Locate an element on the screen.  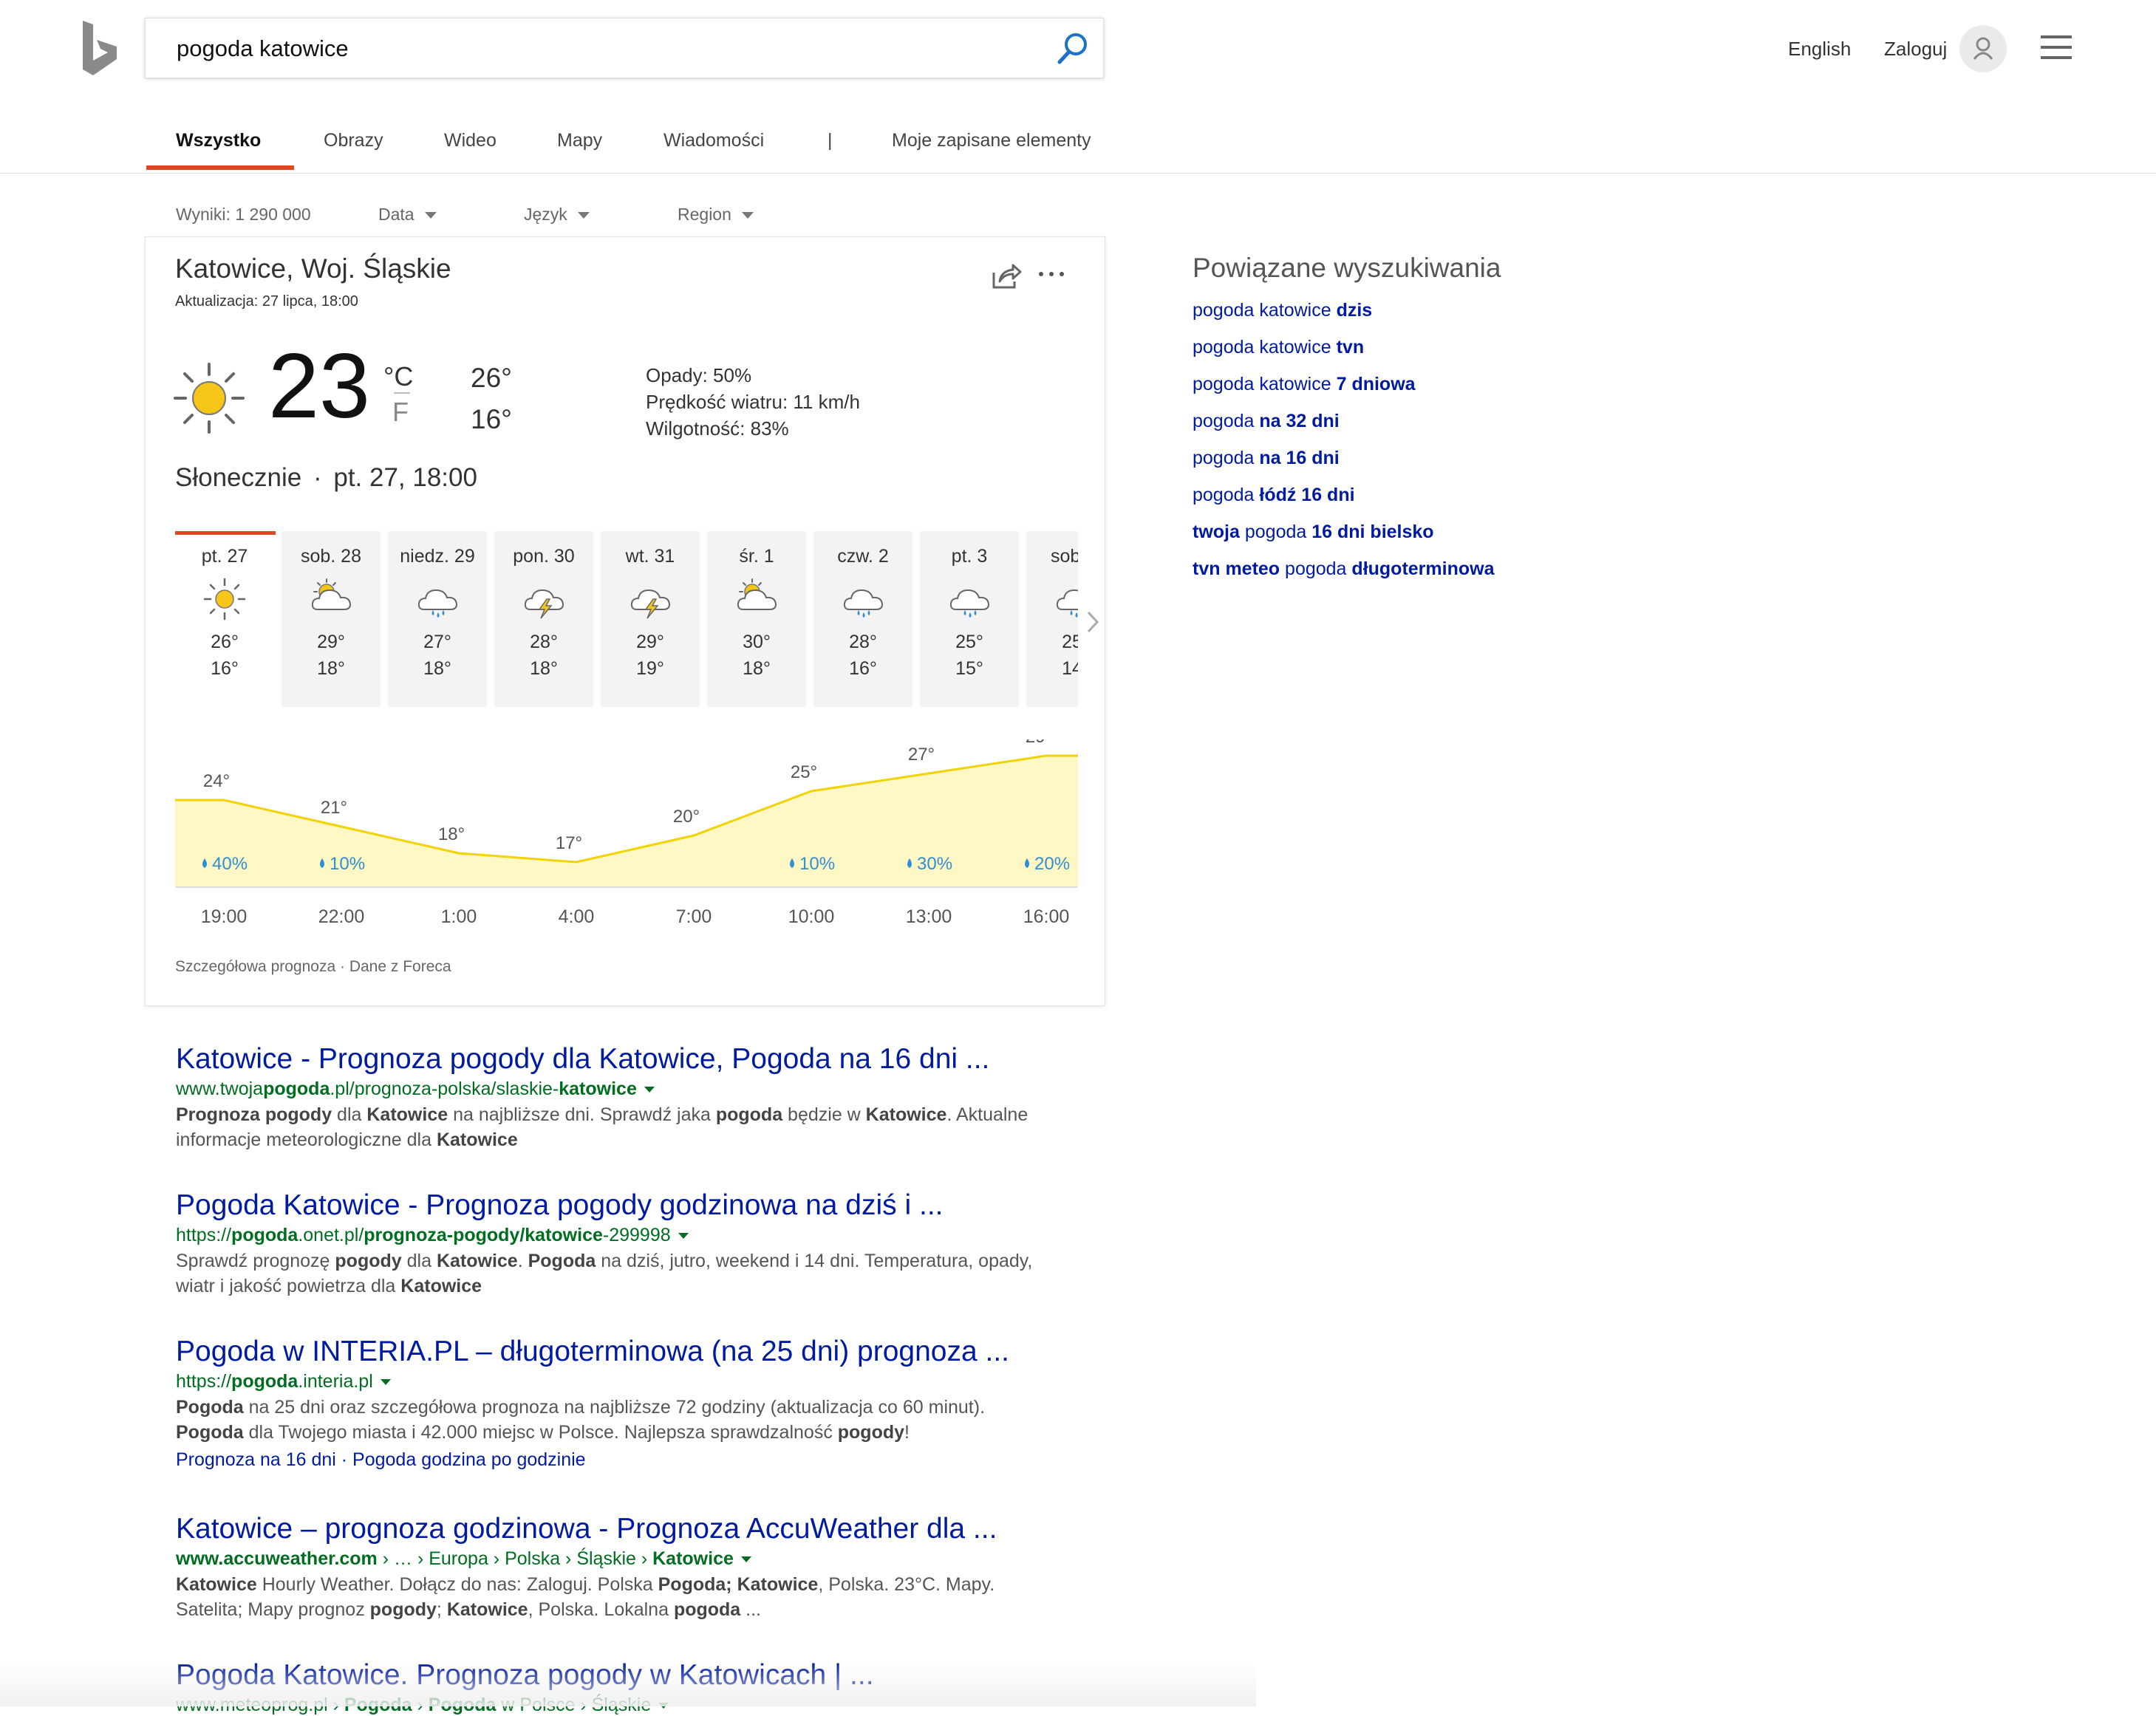
partly-cloudy-icon is located at coordinates (757, 594).